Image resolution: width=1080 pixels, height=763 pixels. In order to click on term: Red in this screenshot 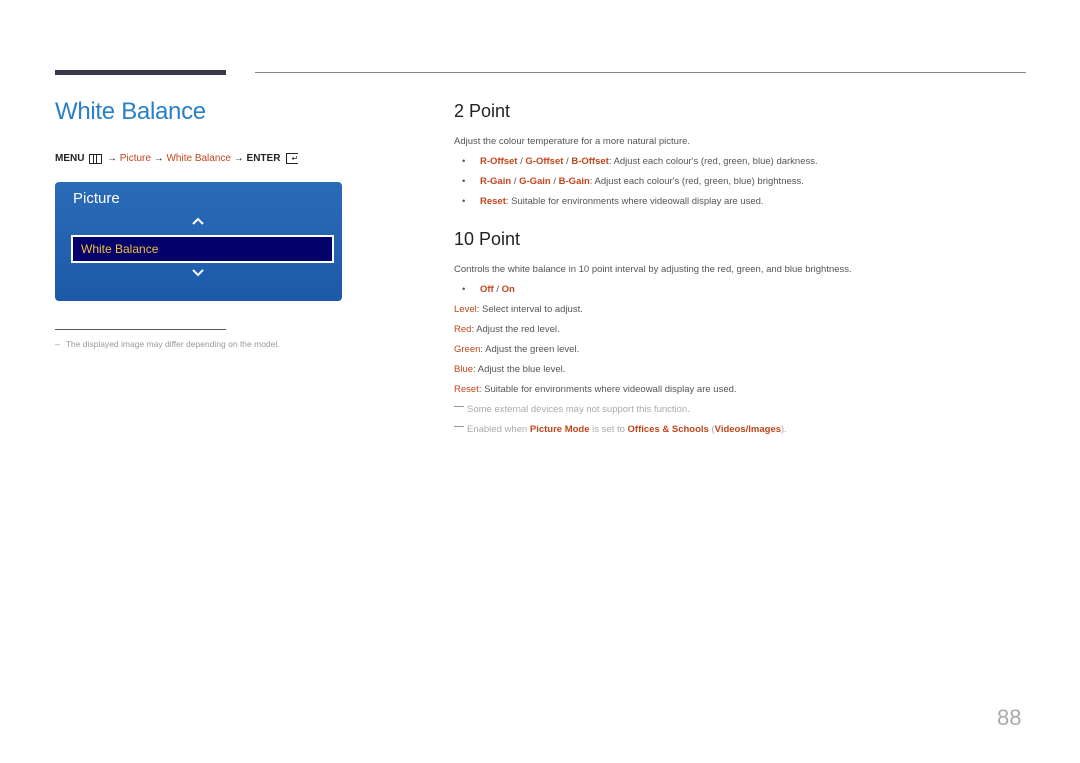, I will do `click(463, 329)`.